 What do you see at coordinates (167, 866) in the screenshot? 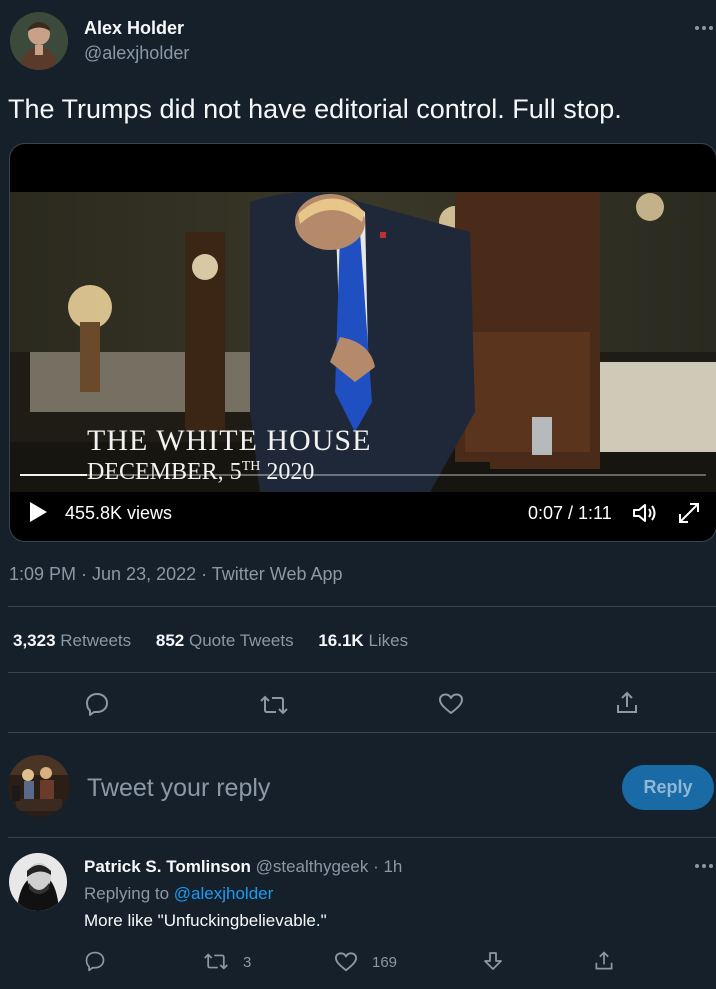
I see `reply-author-name: Patrick S. Tomlinson` at bounding box center [167, 866].